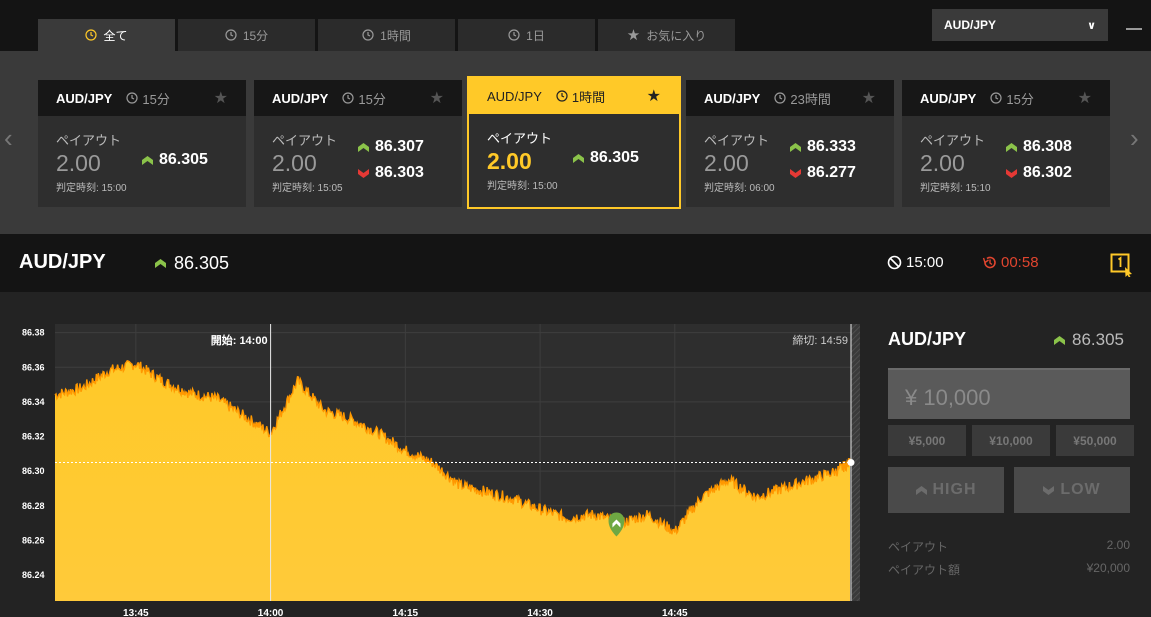 The width and height of the screenshot is (1151, 617). I want to click on preset-10000-button: ¥10,000, so click(1011, 440).